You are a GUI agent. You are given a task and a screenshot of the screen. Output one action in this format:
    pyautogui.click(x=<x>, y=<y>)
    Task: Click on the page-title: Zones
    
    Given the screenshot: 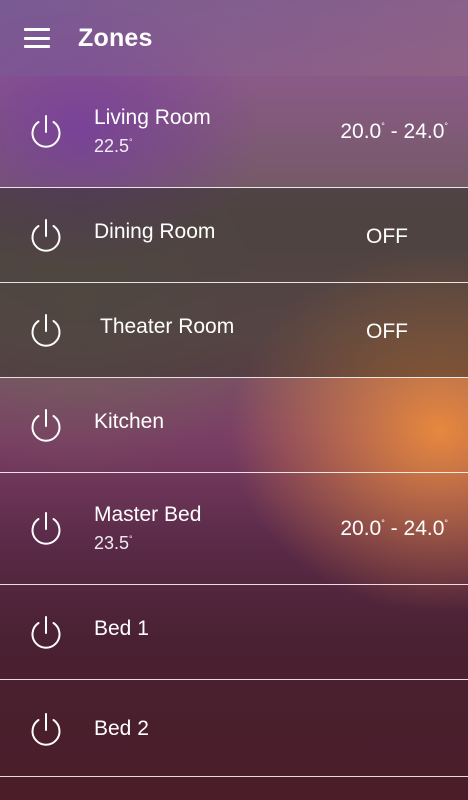 What is the action you would take?
    pyautogui.click(x=115, y=37)
    